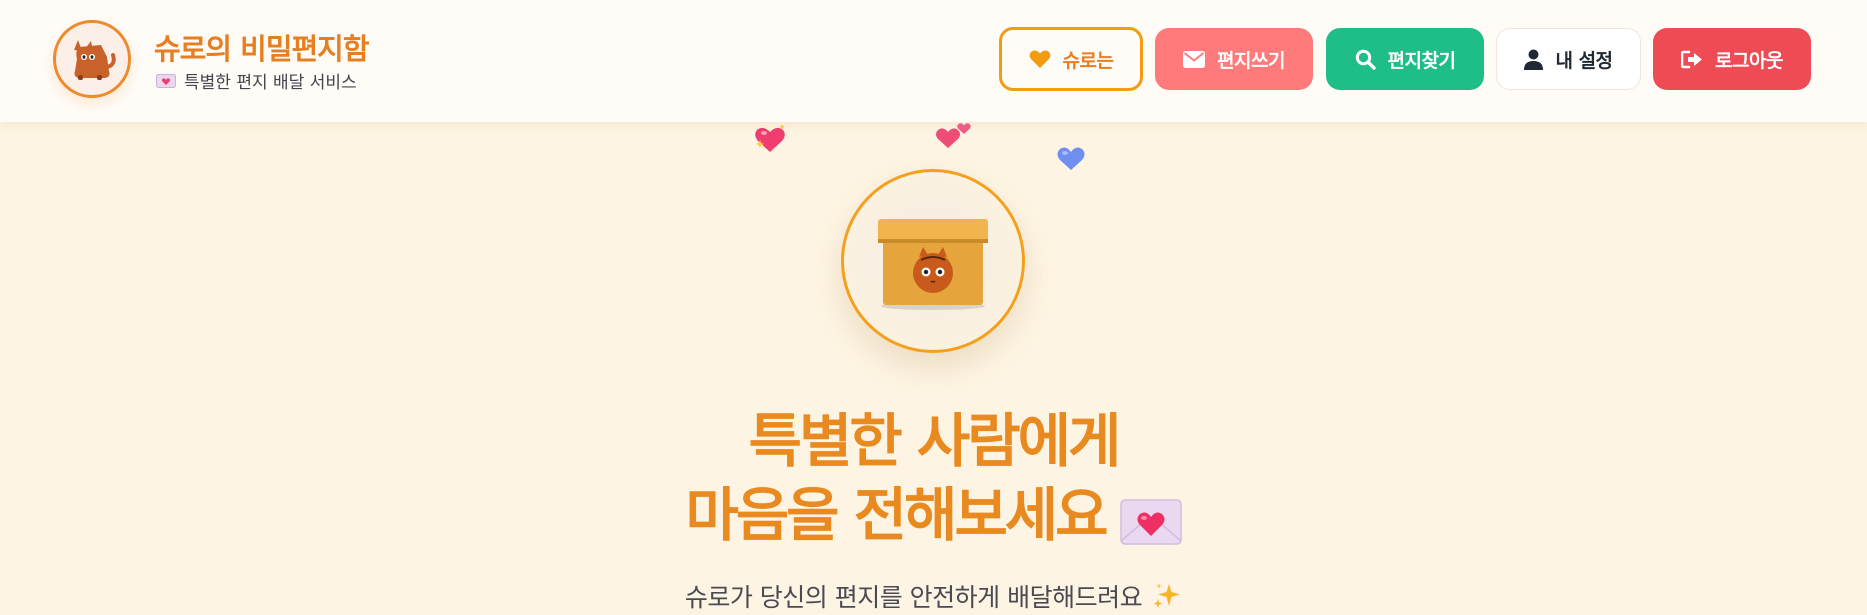 The width and height of the screenshot is (1867, 615). I want to click on my-settings-button: 내 설정, so click(1568, 59).